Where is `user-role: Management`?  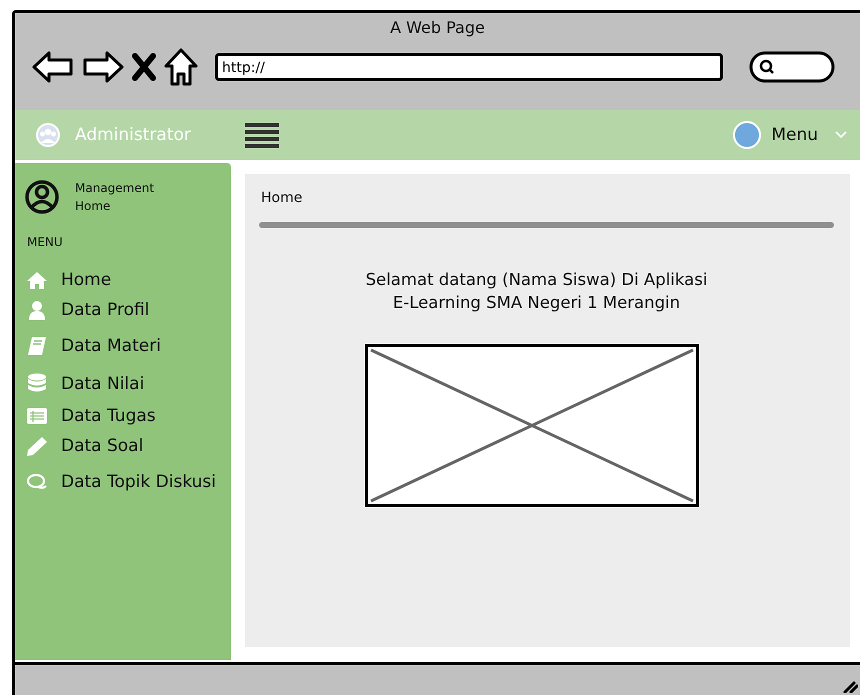
user-role: Management is located at coordinates (114, 188).